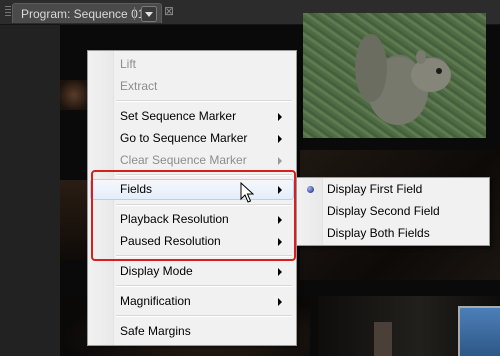 The height and width of the screenshot is (356, 500). Describe the element at coordinates (394, 75) in the screenshot. I see `squirrel-video-frame` at that location.